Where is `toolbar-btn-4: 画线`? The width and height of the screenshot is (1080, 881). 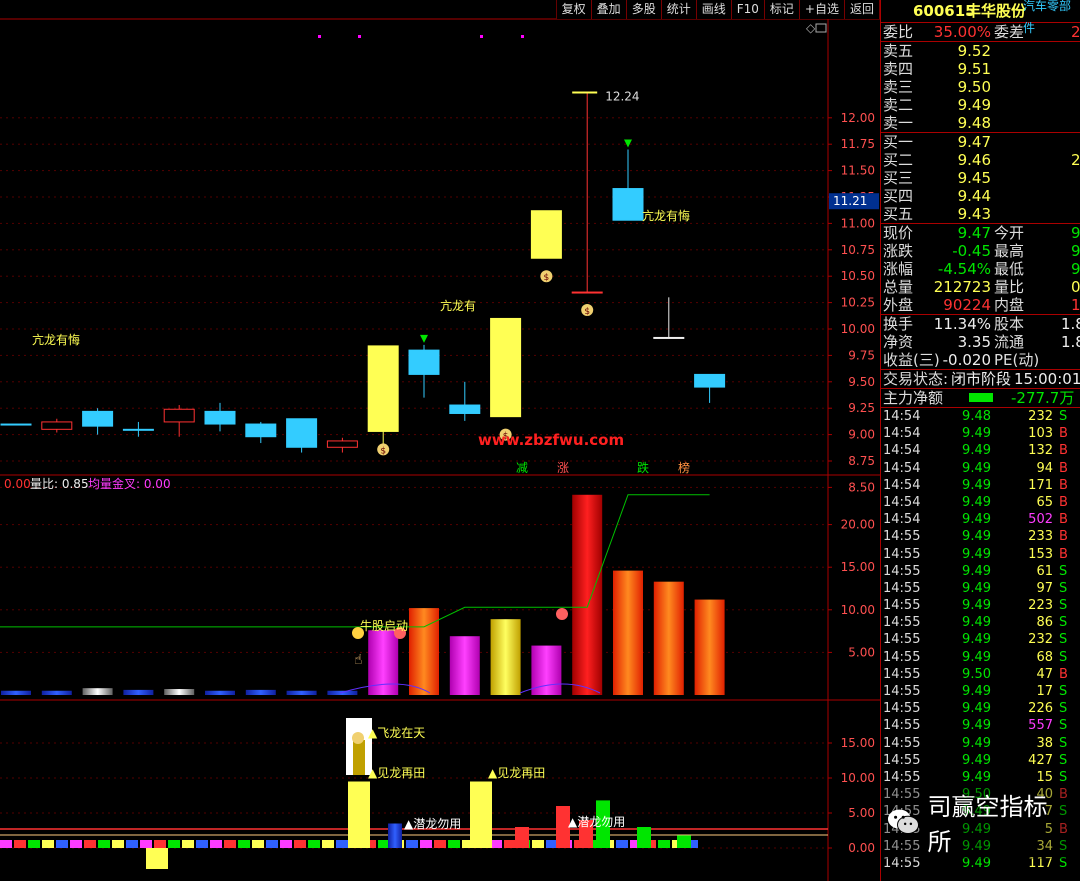
toolbar-btn-4: 画线 is located at coordinates (714, 9).